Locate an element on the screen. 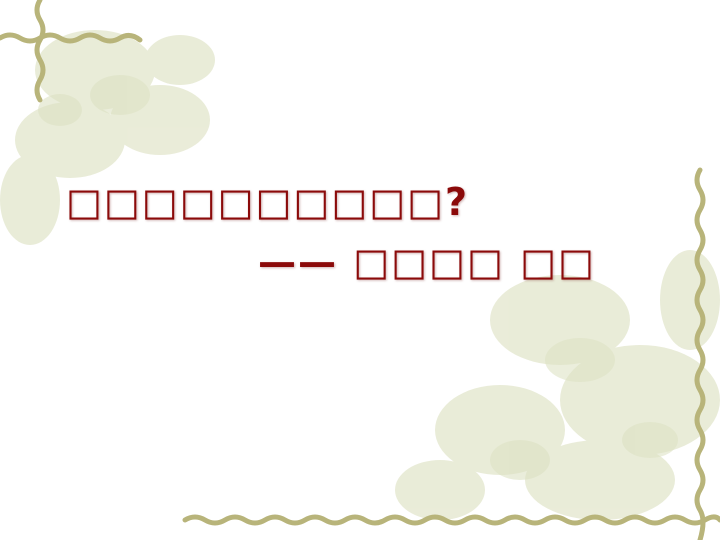 The height and width of the screenshot is (540, 720). slide-subtitle: —— □□□□ □□ is located at coordinates (427, 262).